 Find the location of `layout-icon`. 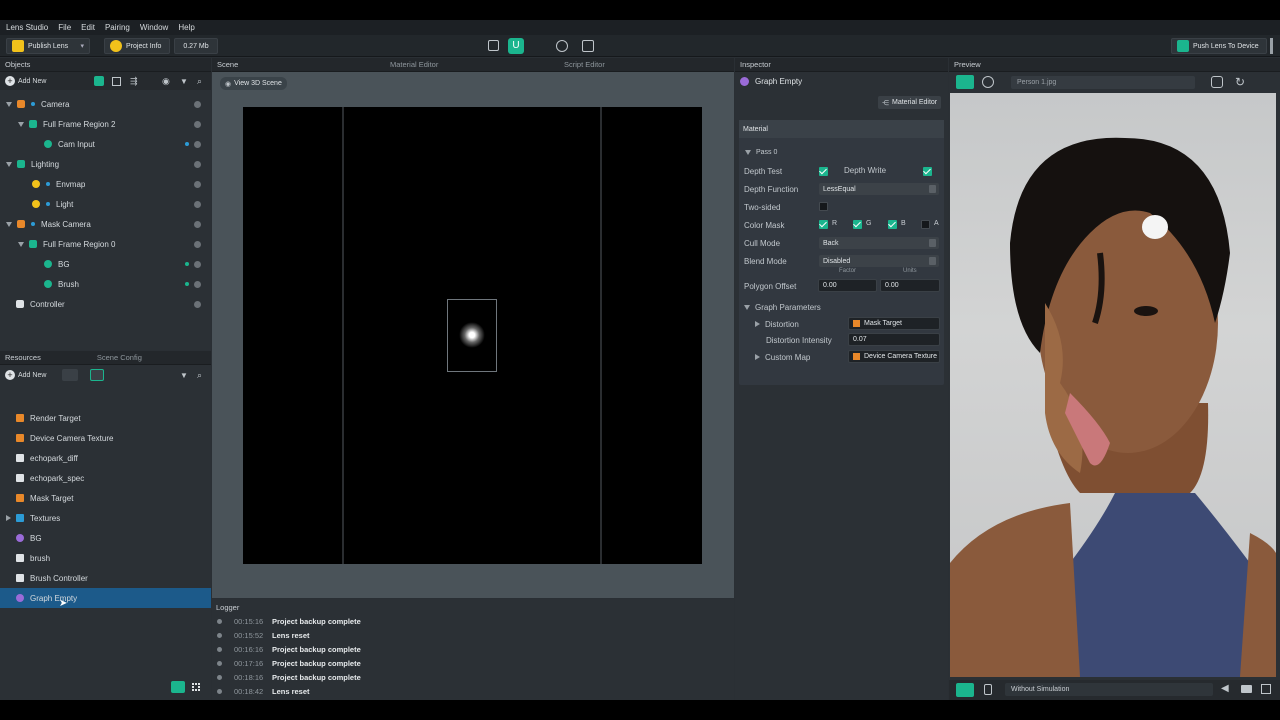

layout-icon is located at coordinates (493, 45).